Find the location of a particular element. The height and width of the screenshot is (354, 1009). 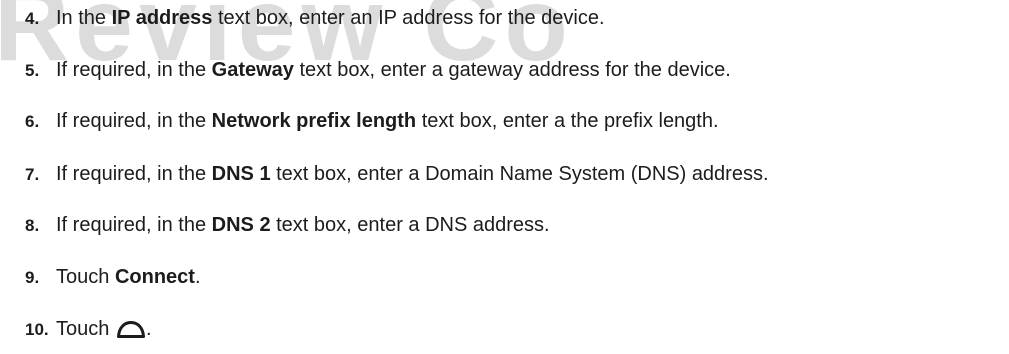

ui-term-dns-1: DNS 1 is located at coordinates (241, 174).